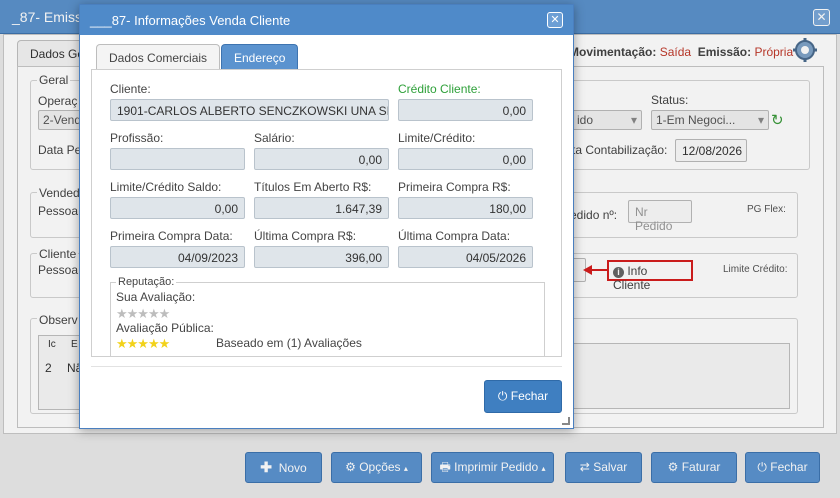  I want to click on reputacao-legend: Reputação:, so click(146, 282).